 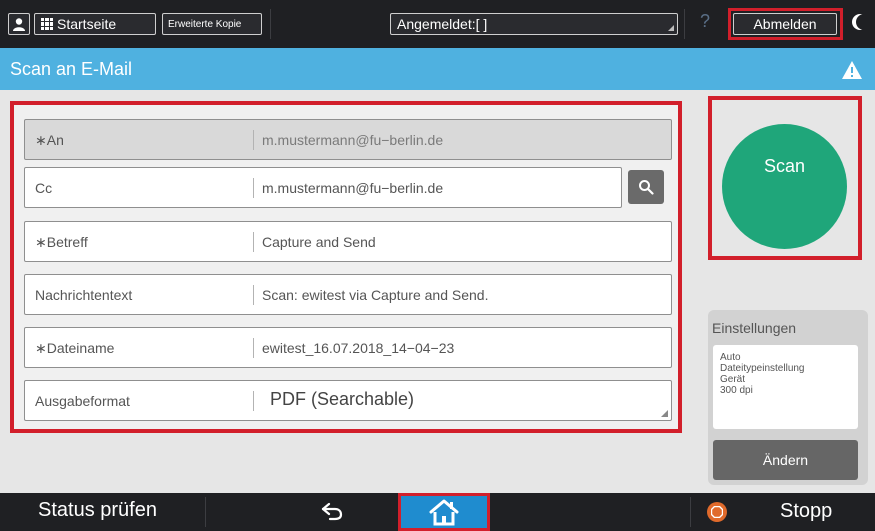 What do you see at coordinates (47, 24) in the screenshot?
I see `apps-grid-icon` at bounding box center [47, 24].